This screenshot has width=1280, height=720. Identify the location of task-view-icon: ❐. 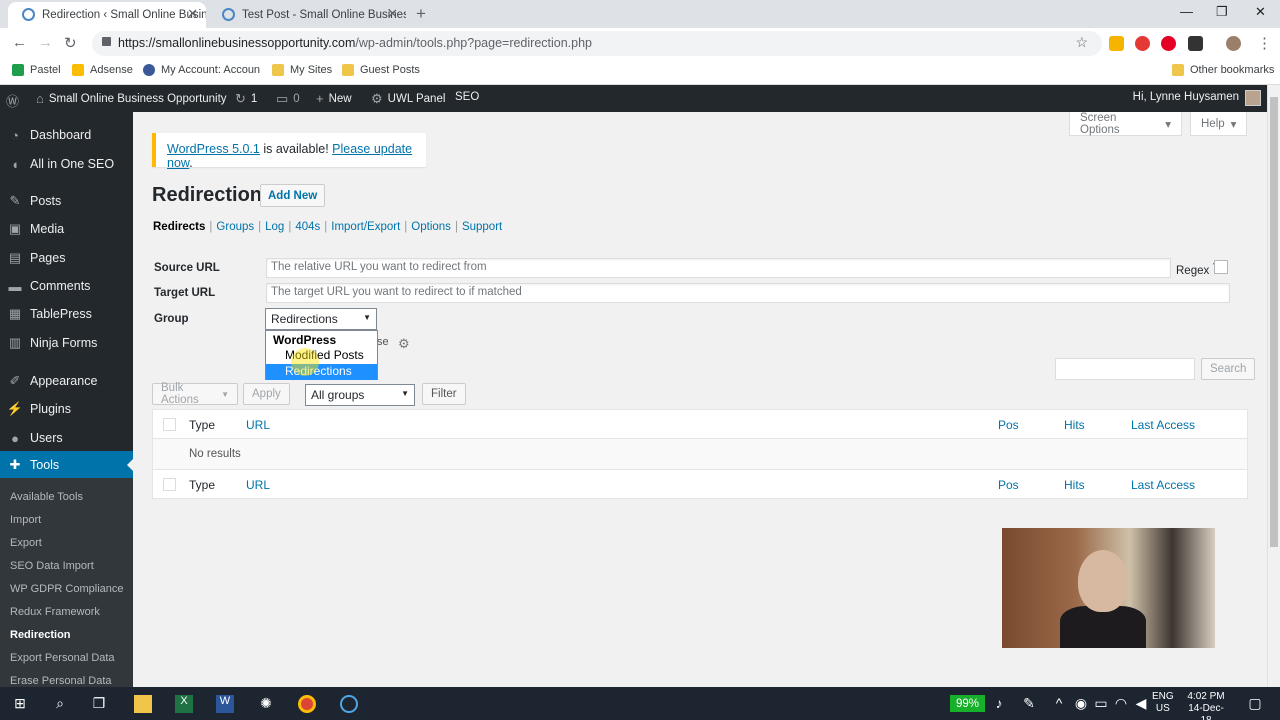
(99, 704).